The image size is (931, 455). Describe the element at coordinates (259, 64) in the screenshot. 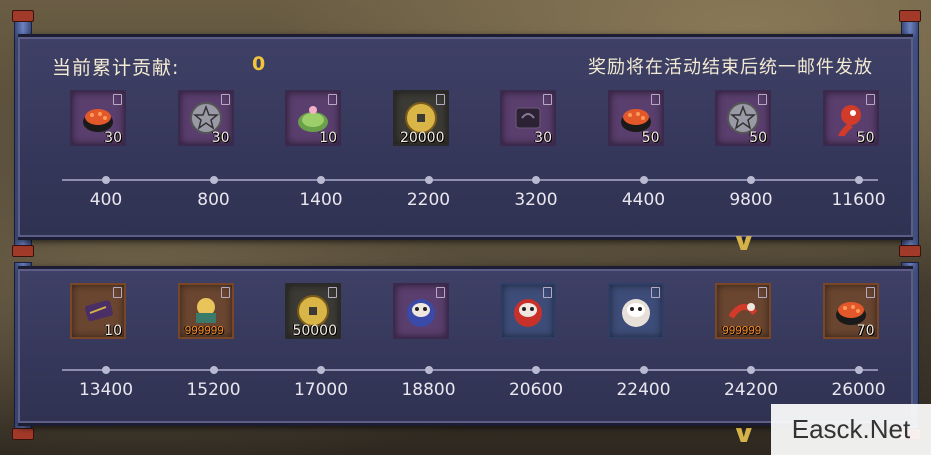

I see `contribution-value: 0` at that location.